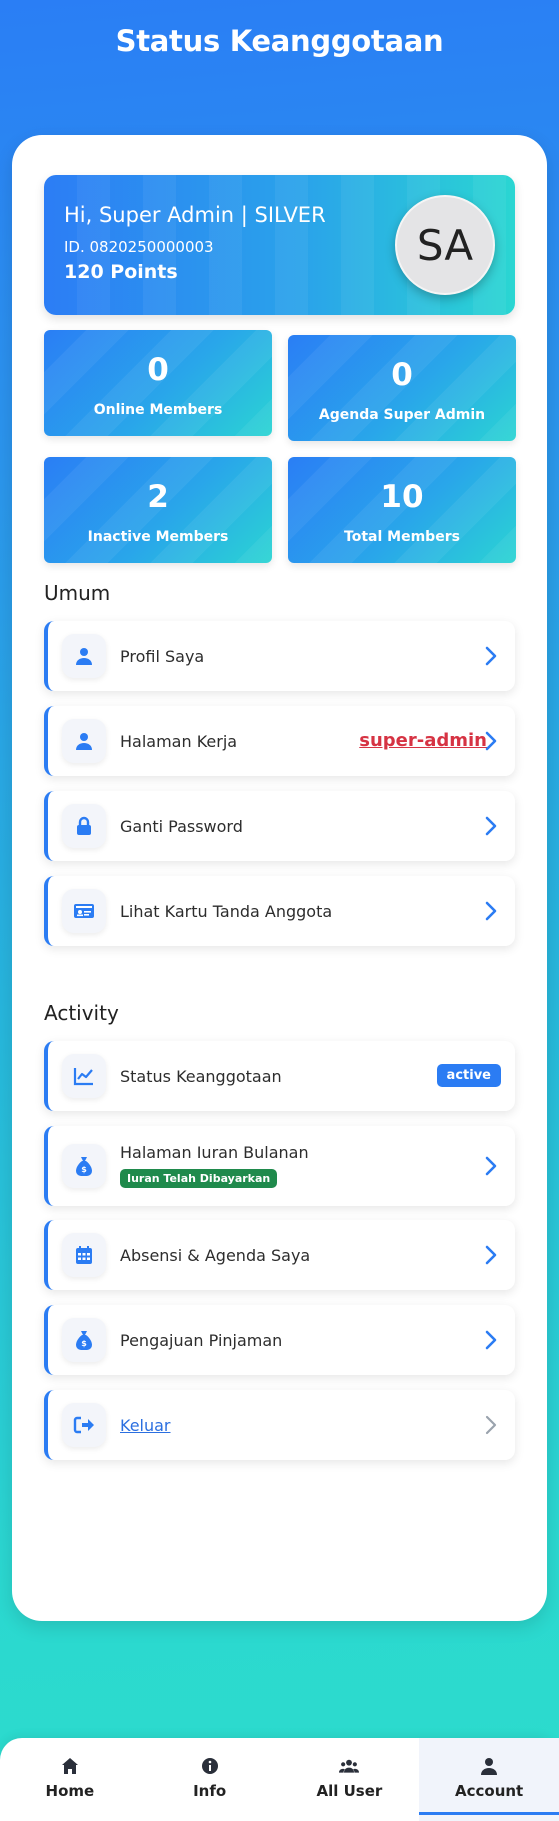  Describe the element at coordinates (445, 245) in the screenshot. I see `avatar: SA` at that location.